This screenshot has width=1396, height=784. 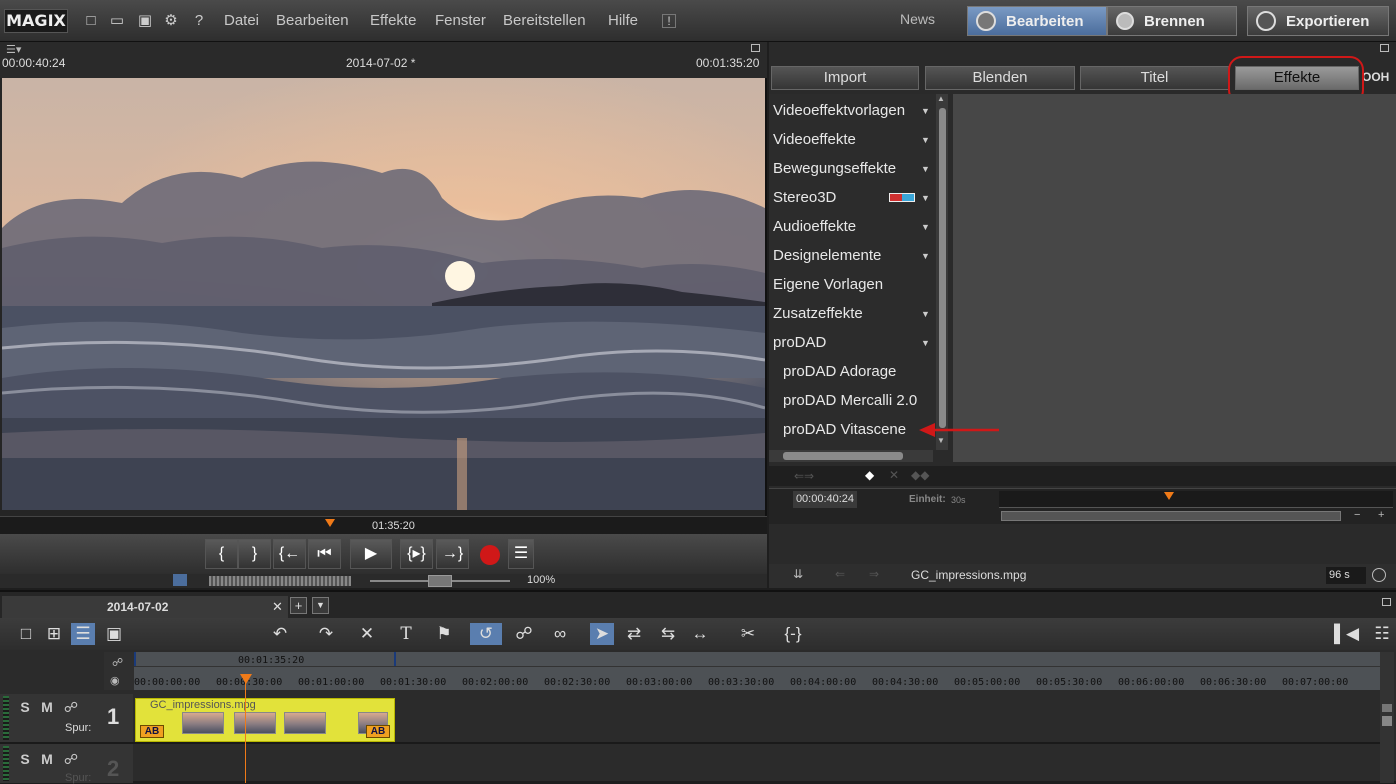 I want to click on delete-keyframe-icon: ✕, so click(x=894, y=475).